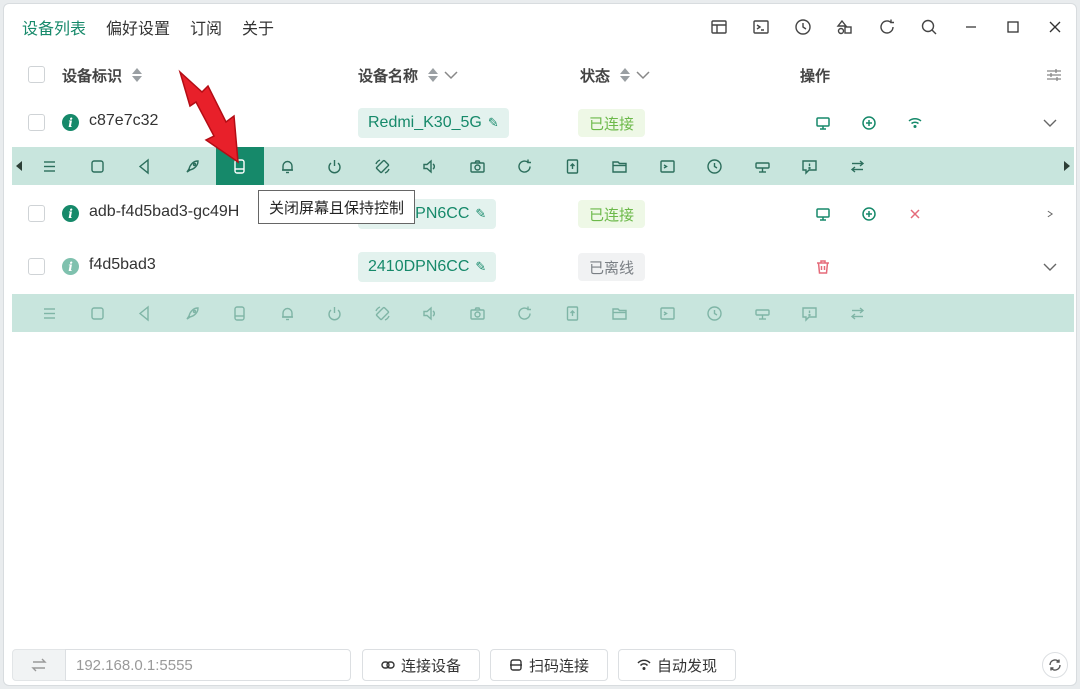  I want to click on swap-icon, so click(39, 665).